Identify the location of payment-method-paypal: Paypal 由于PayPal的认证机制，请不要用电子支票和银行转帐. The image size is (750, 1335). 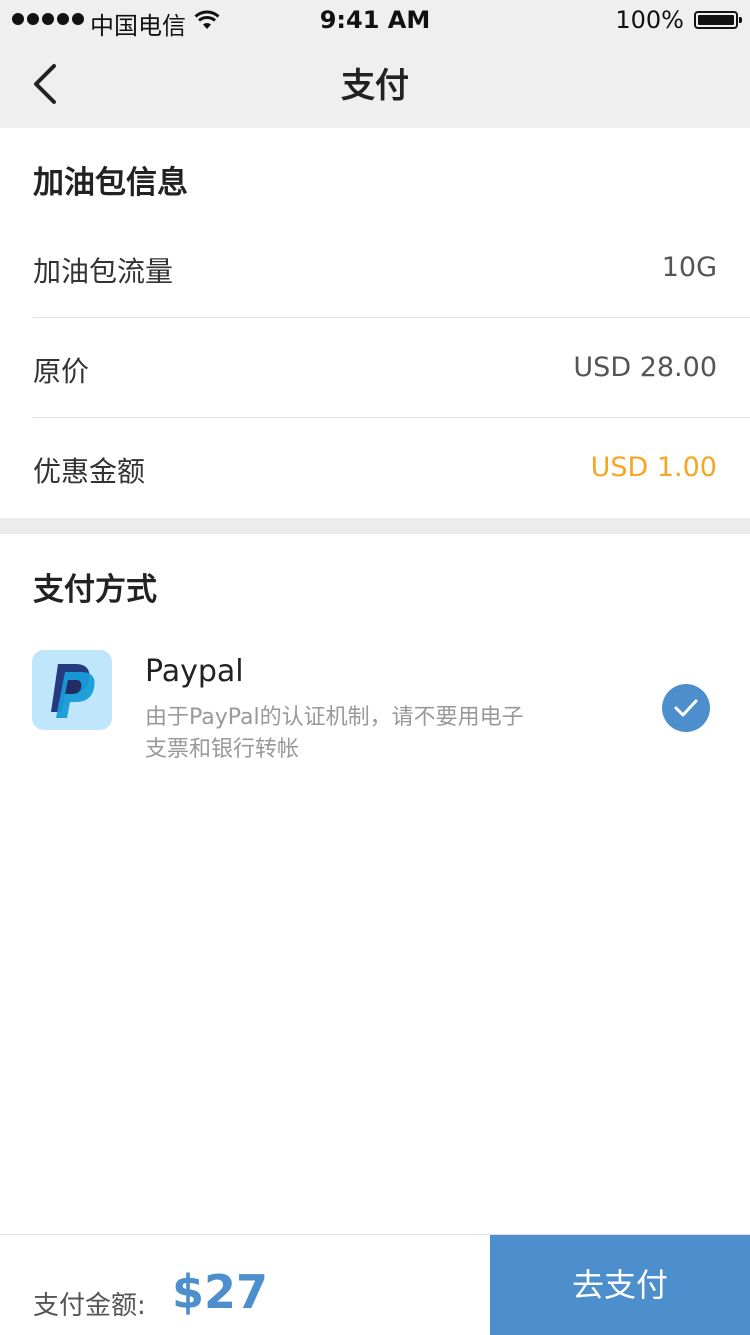
(375, 710).